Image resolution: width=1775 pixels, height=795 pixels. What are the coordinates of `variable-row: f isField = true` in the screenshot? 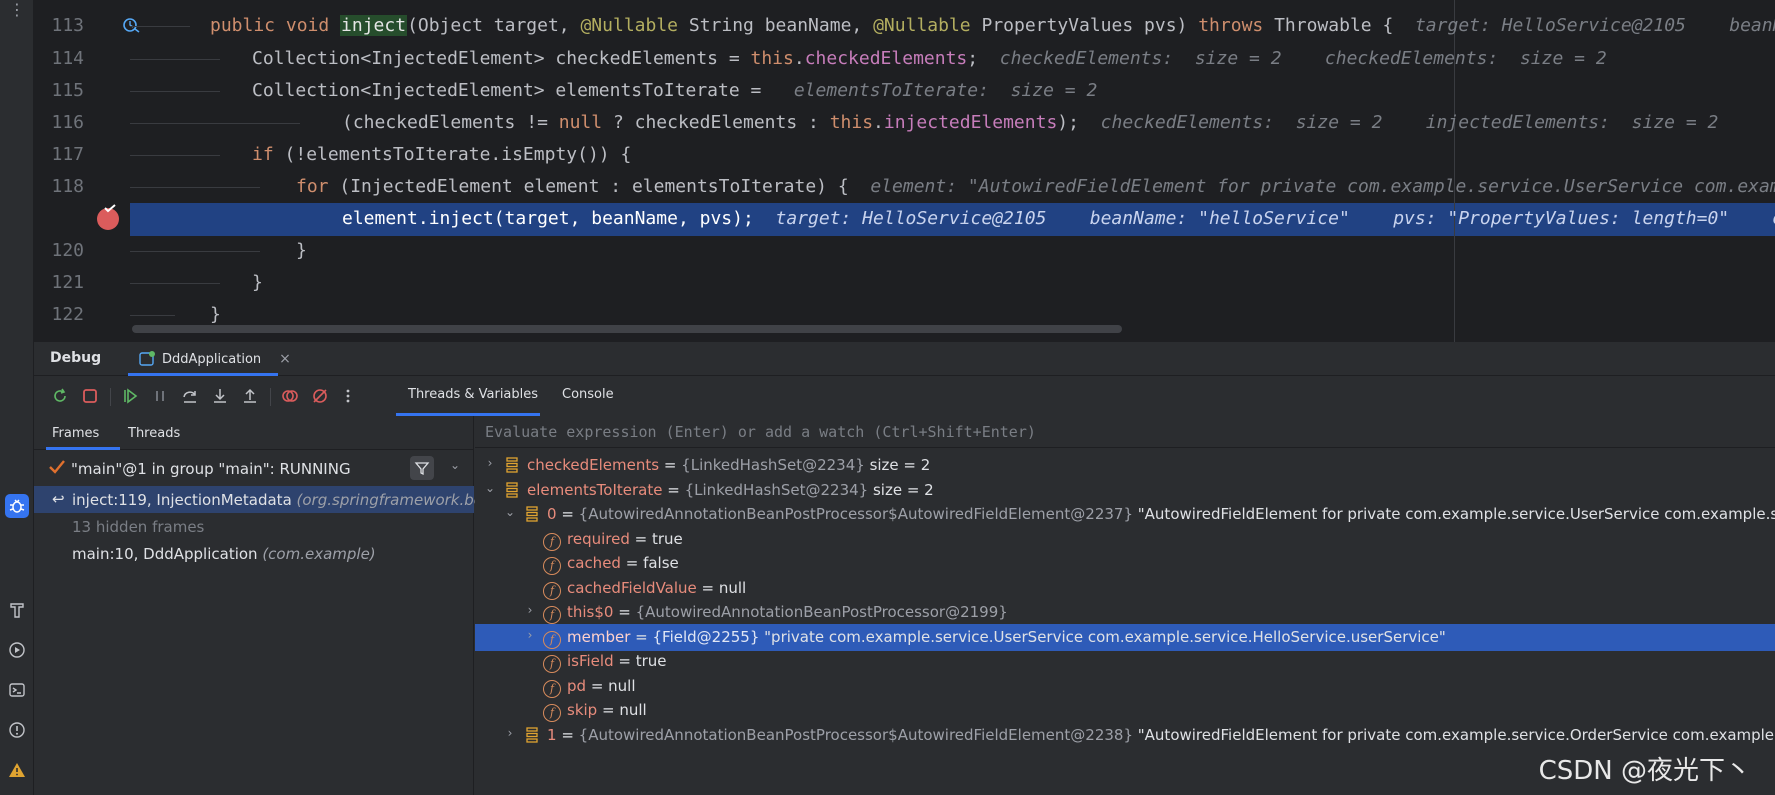 It's located at (1125, 661).